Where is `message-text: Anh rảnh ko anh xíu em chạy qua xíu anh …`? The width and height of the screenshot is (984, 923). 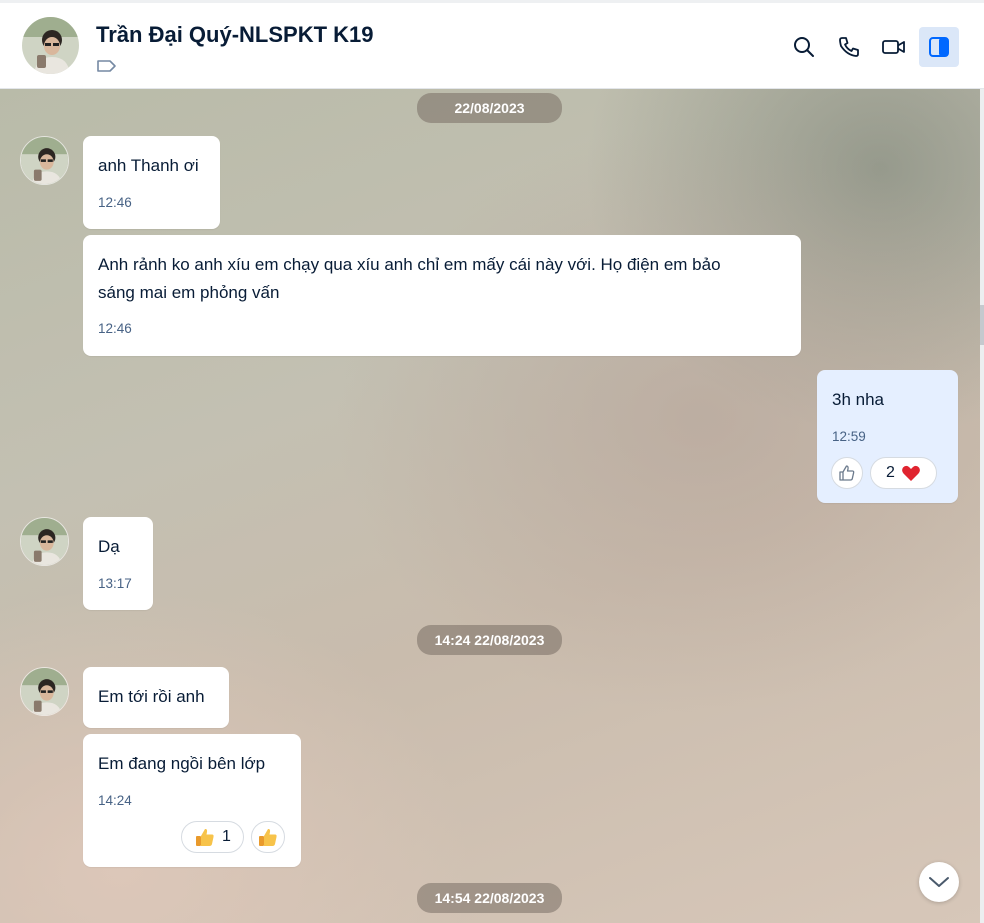 message-text: Anh rảnh ko anh xíu em chạy qua xíu anh … is located at coordinates (409, 279).